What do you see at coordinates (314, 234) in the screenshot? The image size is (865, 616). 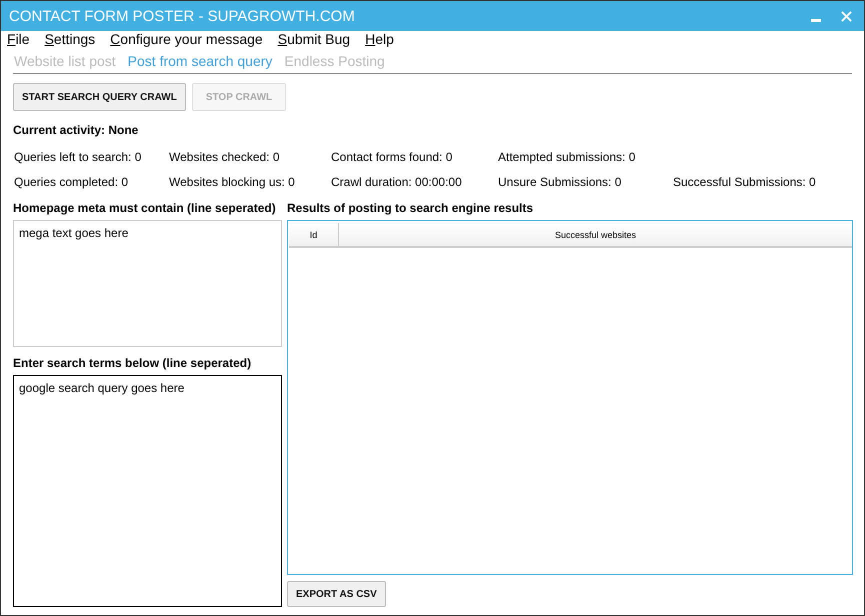 I see `column-header: Id` at bounding box center [314, 234].